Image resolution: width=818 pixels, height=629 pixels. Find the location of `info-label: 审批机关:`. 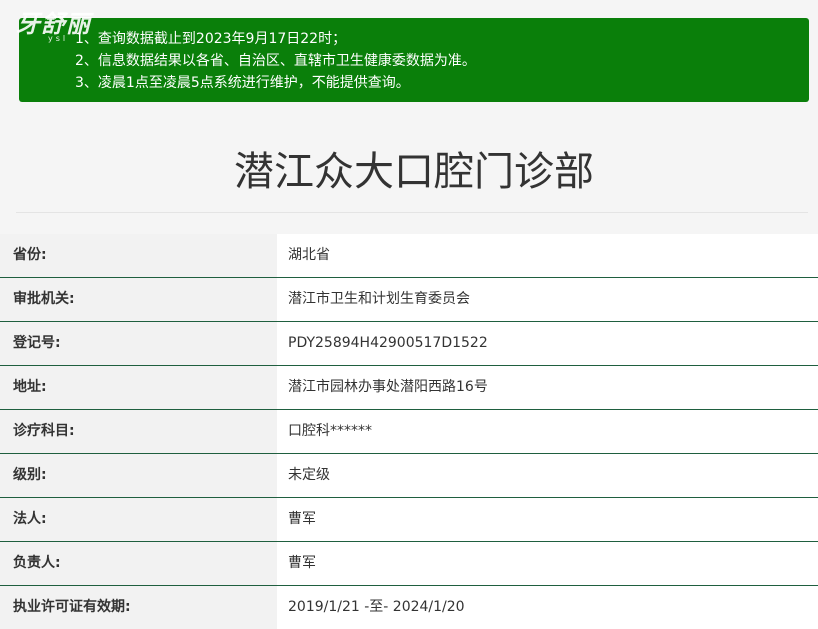

info-label: 审批机关: is located at coordinates (138, 299).